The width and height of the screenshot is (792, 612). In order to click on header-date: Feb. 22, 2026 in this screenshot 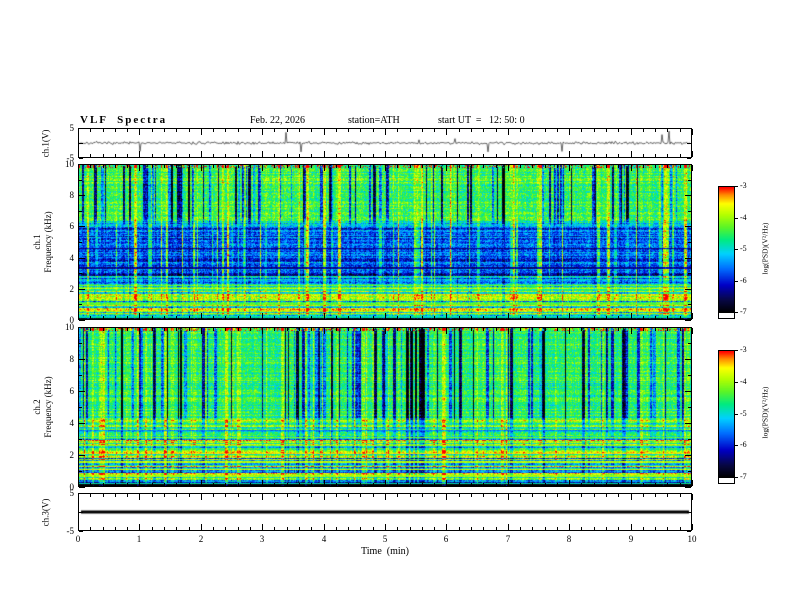, I will do `click(277, 120)`.